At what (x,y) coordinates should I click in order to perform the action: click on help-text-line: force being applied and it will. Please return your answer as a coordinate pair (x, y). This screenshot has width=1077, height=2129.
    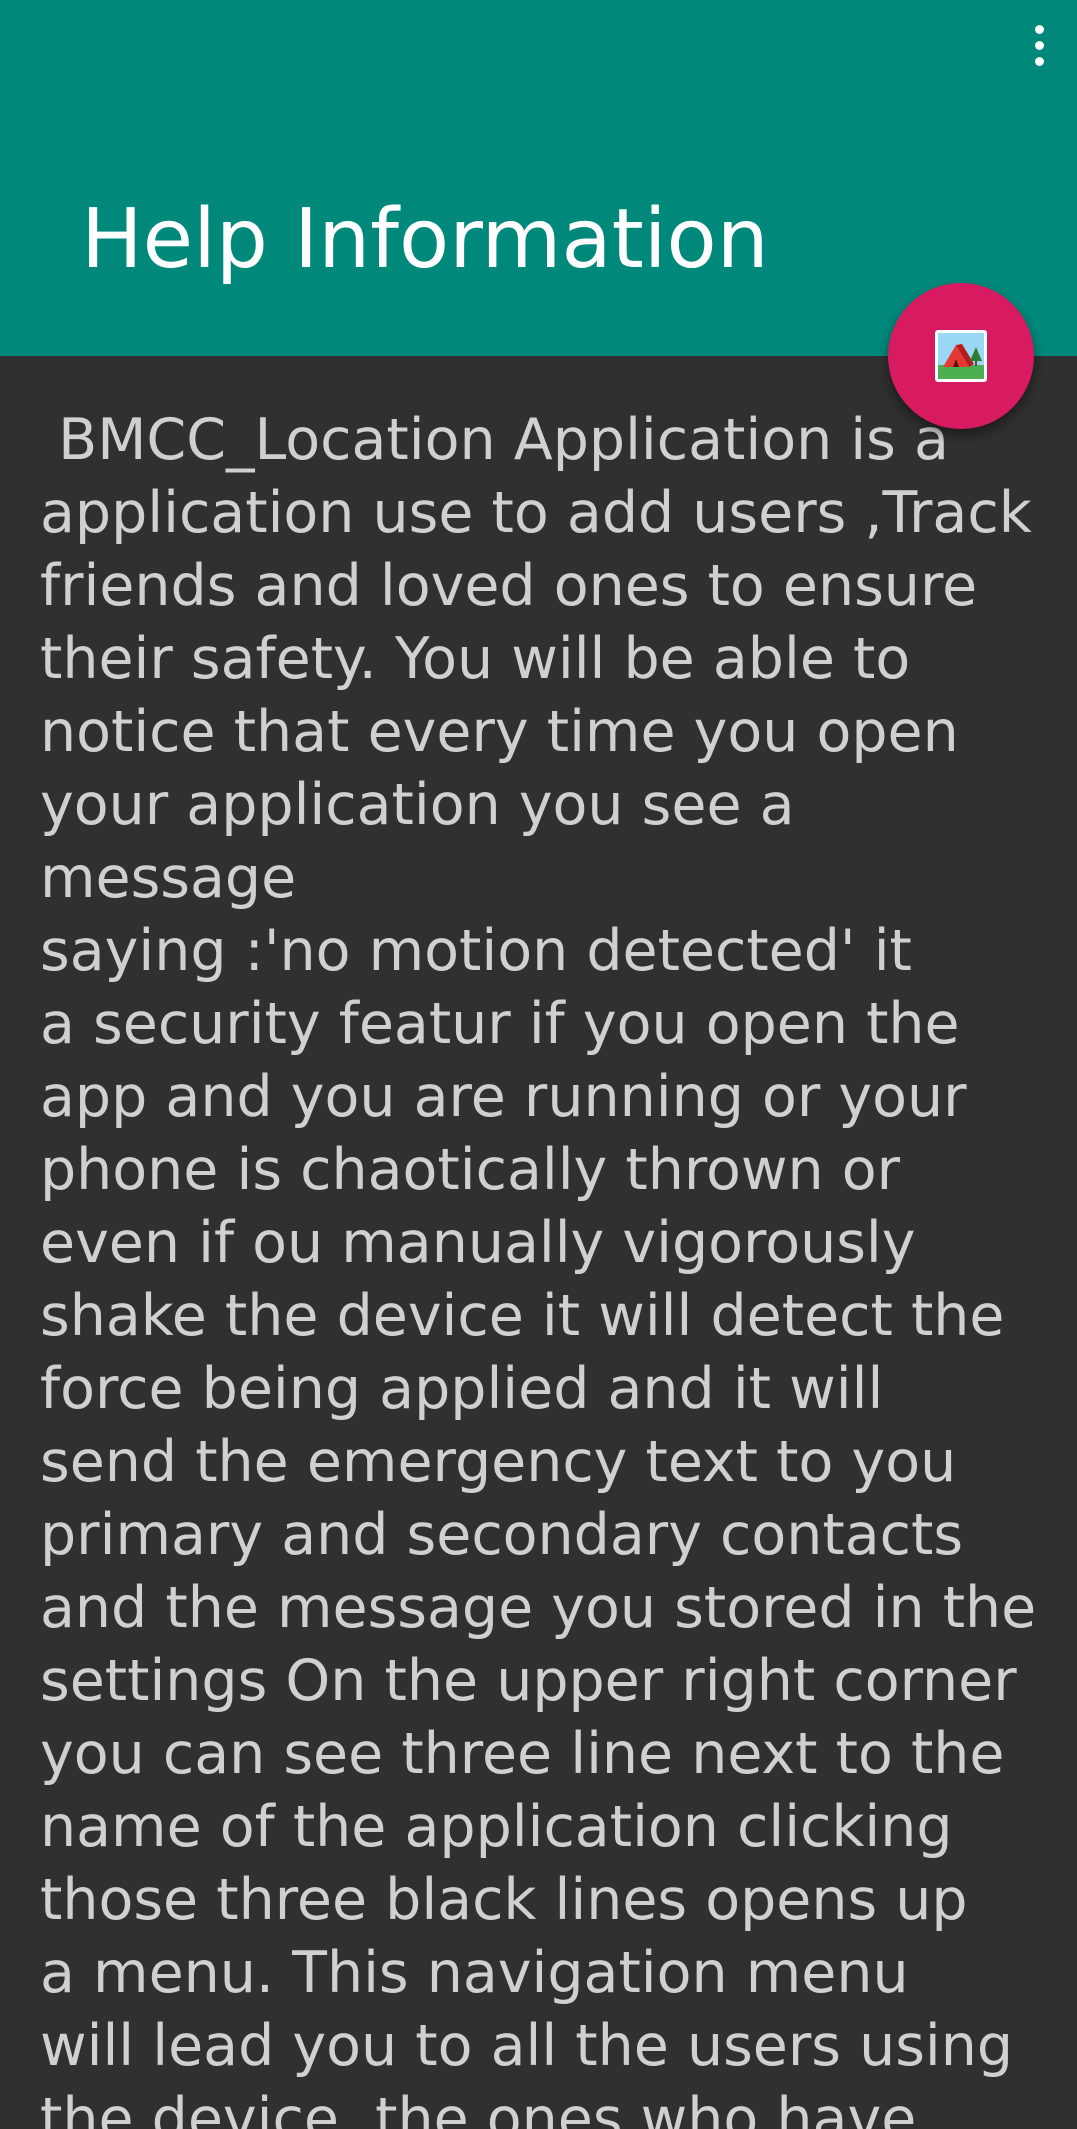
    Looking at the image, I should click on (462, 1389).